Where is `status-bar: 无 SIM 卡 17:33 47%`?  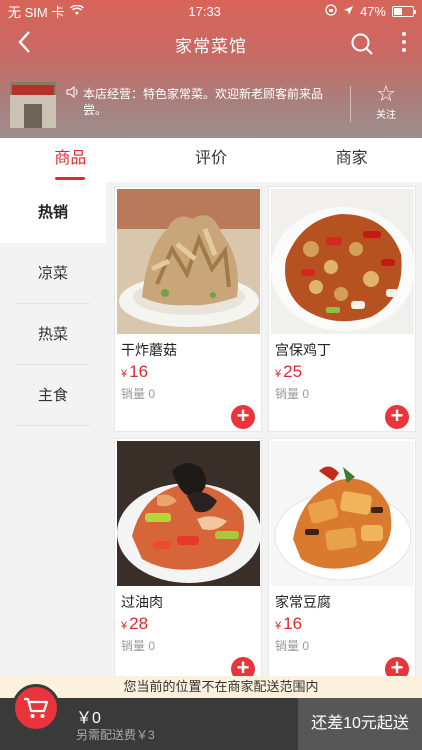 status-bar: 无 SIM 卡 17:33 47% is located at coordinates (211, 11).